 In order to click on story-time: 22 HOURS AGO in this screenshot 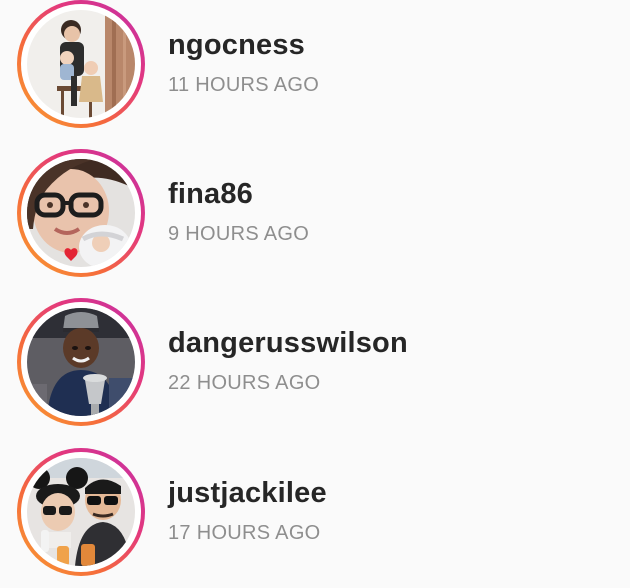, I will do `click(244, 383)`.